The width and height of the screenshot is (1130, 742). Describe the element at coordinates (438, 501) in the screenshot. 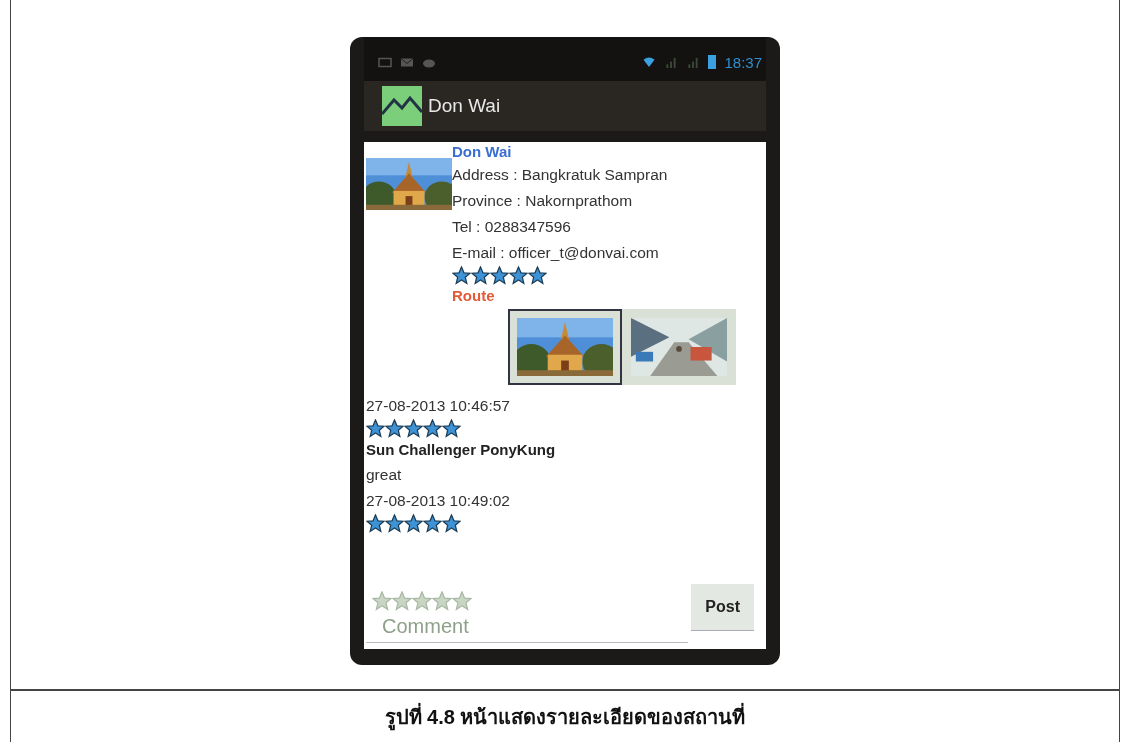

I see `comment-date: 27-08-2013 10:49:02` at that location.